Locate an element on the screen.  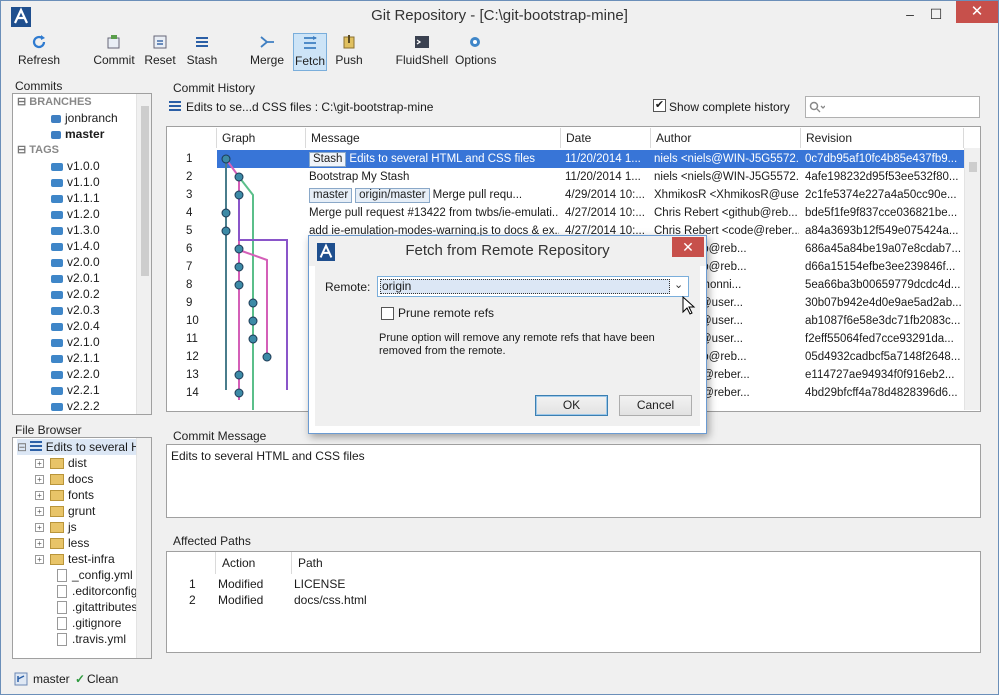
status-bar: master ✓ Clean is located at coordinates (499, 680).